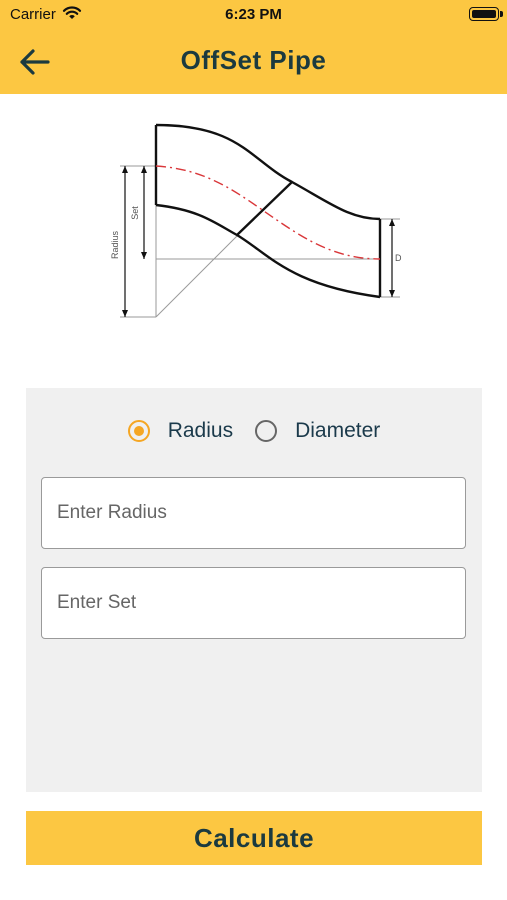 The image size is (507, 900). What do you see at coordinates (253, 513) in the screenshot?
I see `radius-input` at bounding box center [253, 513].